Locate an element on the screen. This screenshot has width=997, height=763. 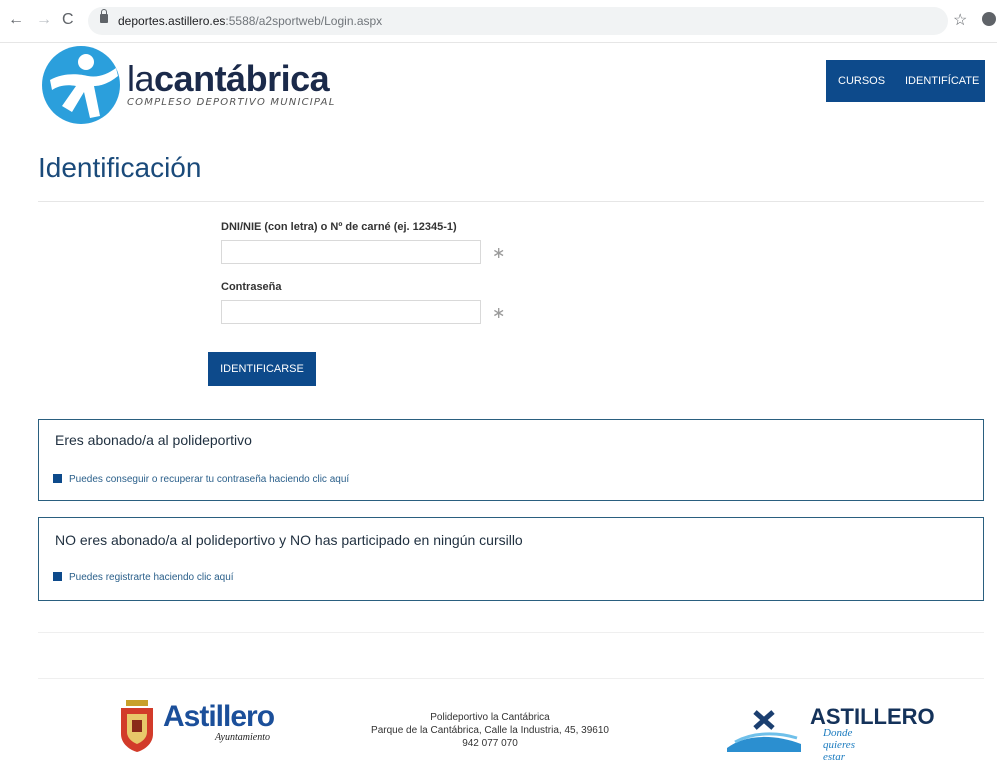
brand-tagline: Donde quieres estar is located at coordinates (839, 745).